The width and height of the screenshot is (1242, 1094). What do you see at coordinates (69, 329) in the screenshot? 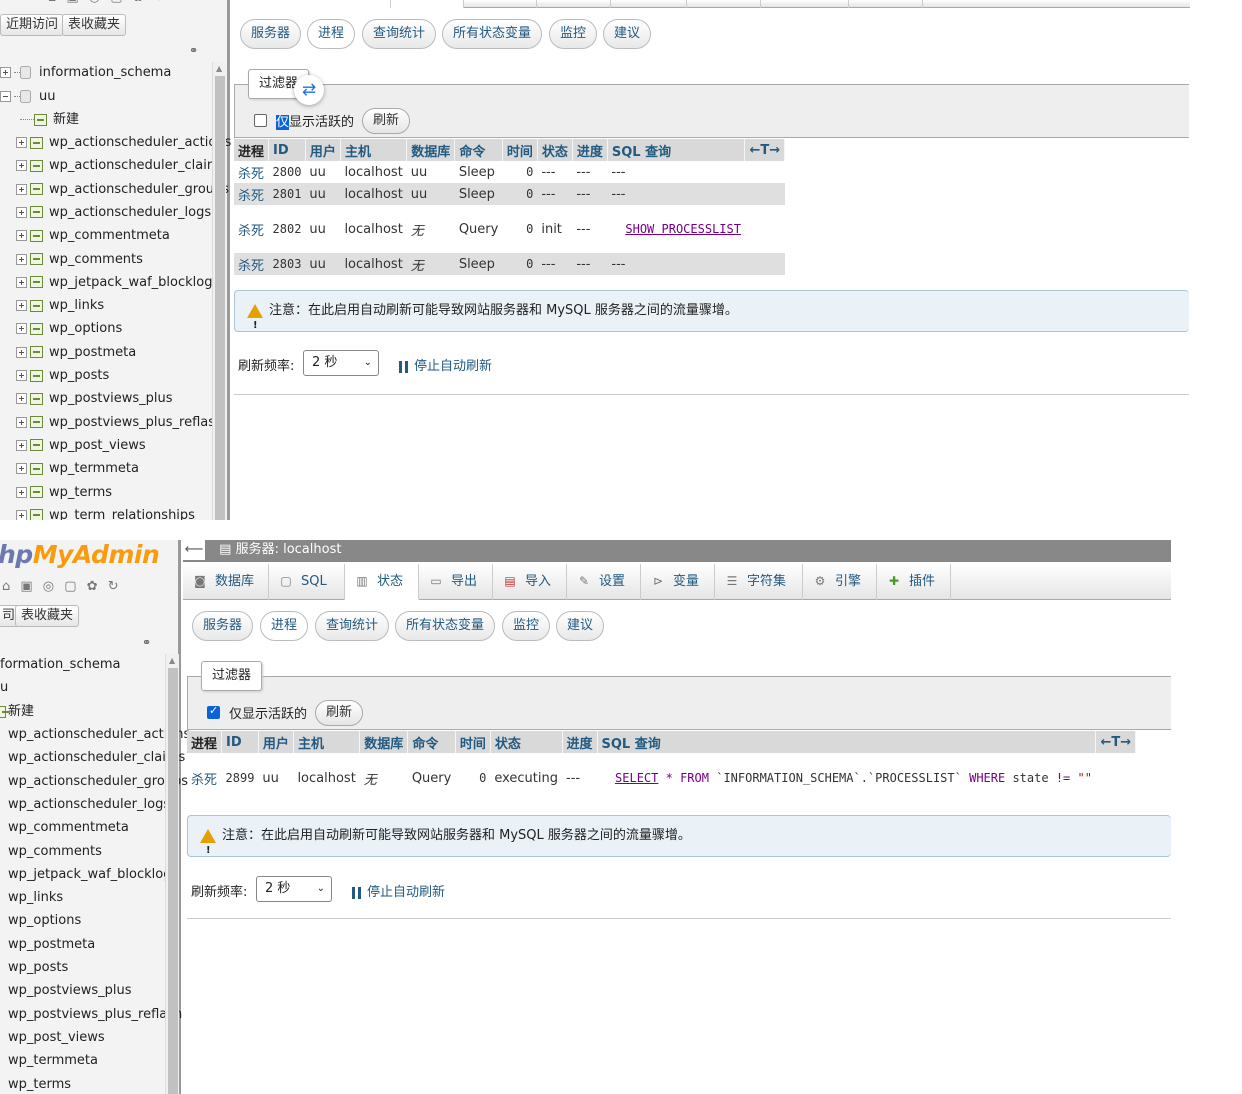
I see `nav-table-item: wp_options` at bounding box center [69, 329].